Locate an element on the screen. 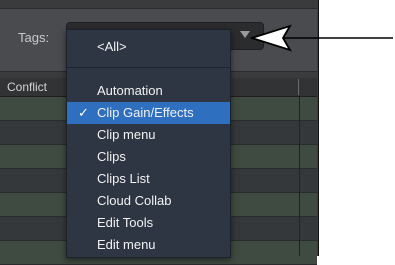 The height and width of the screenshot is (265, 395). tags-label: Tags: is located at coordinates (34, 37).